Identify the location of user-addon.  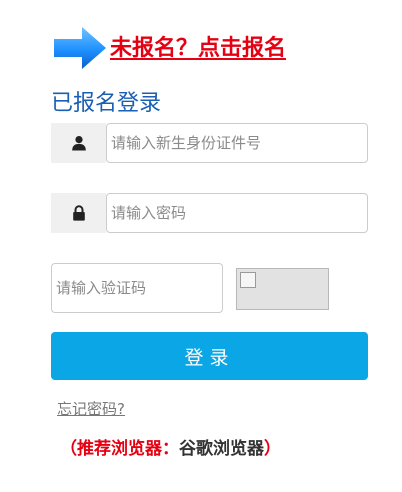
(78, 143).